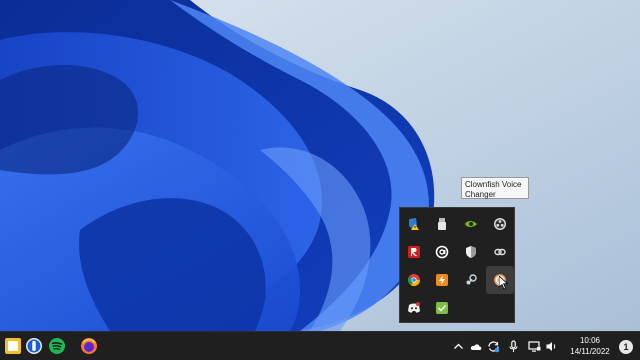  Describe the element at coordinates (414, 280) in the screenshot. I see `chrome-icon` at that location.